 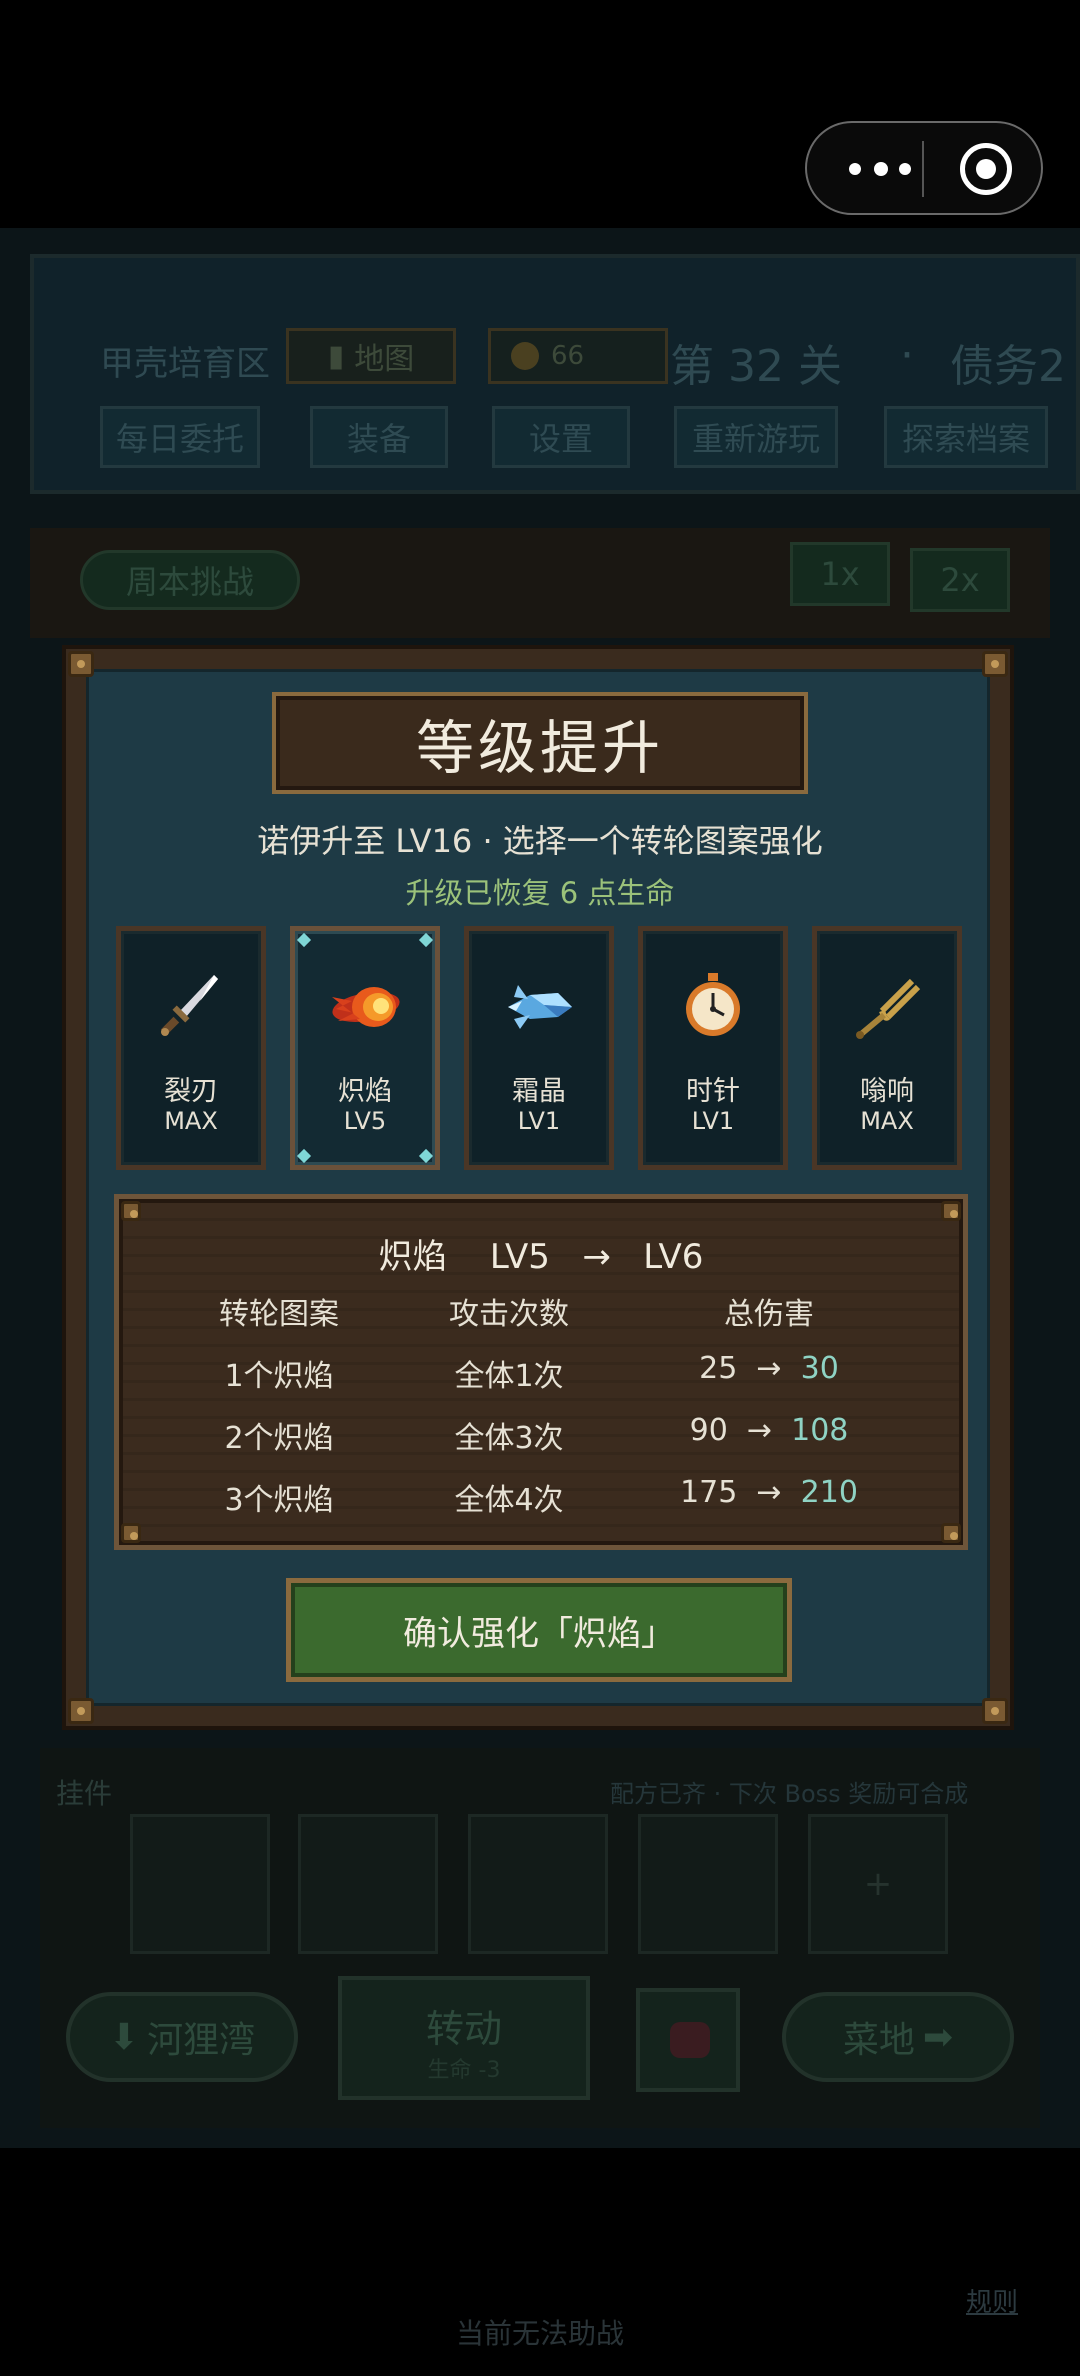 I want to click on debt-label: 债务2, so click(x=1008, y=366).